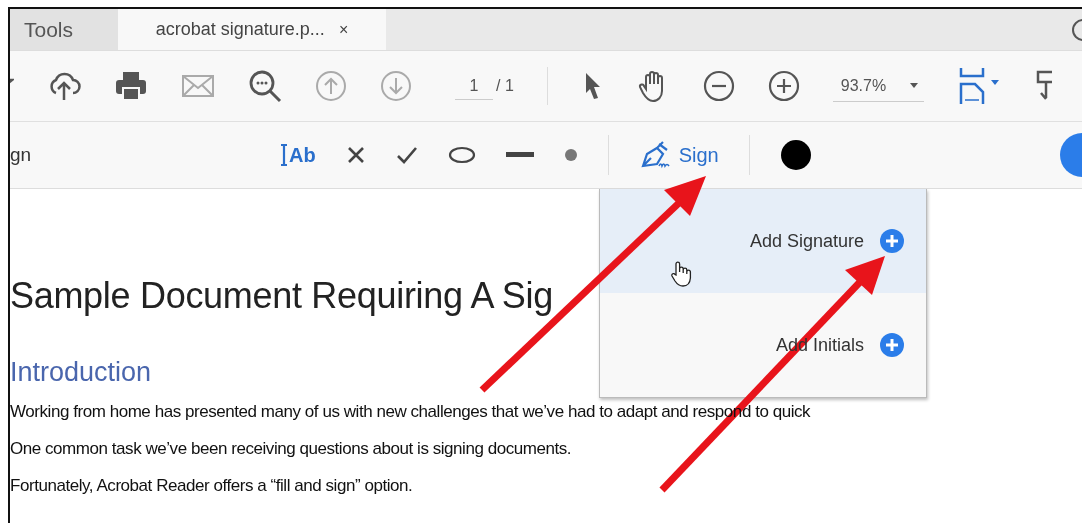 This screenshot has width=1082, height=523. Describe the element at coordinates (252, 29) in the screenshot. I see `tab: acrobat signature.p... ×` at that location.